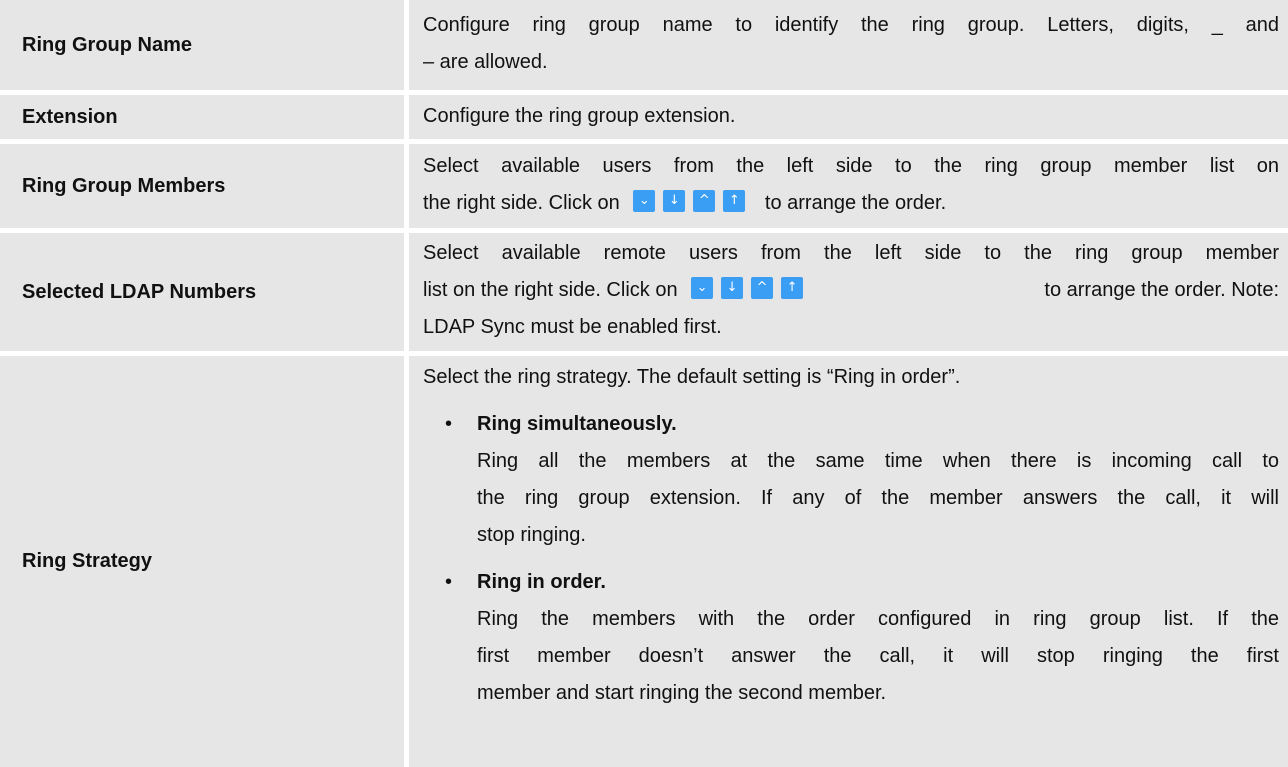  What do you see at coordinates (620, 290) in the screenshot?
I see `description-line-start: list on the right side. Click on ⌄ ↓ ^ ↑` at bounding box center [620, 290].